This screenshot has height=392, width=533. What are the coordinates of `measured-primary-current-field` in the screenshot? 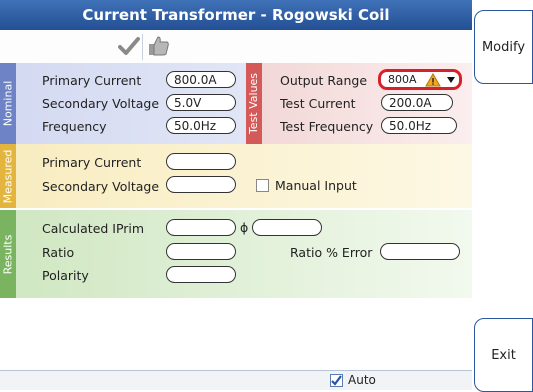 It's located at (201, 161).